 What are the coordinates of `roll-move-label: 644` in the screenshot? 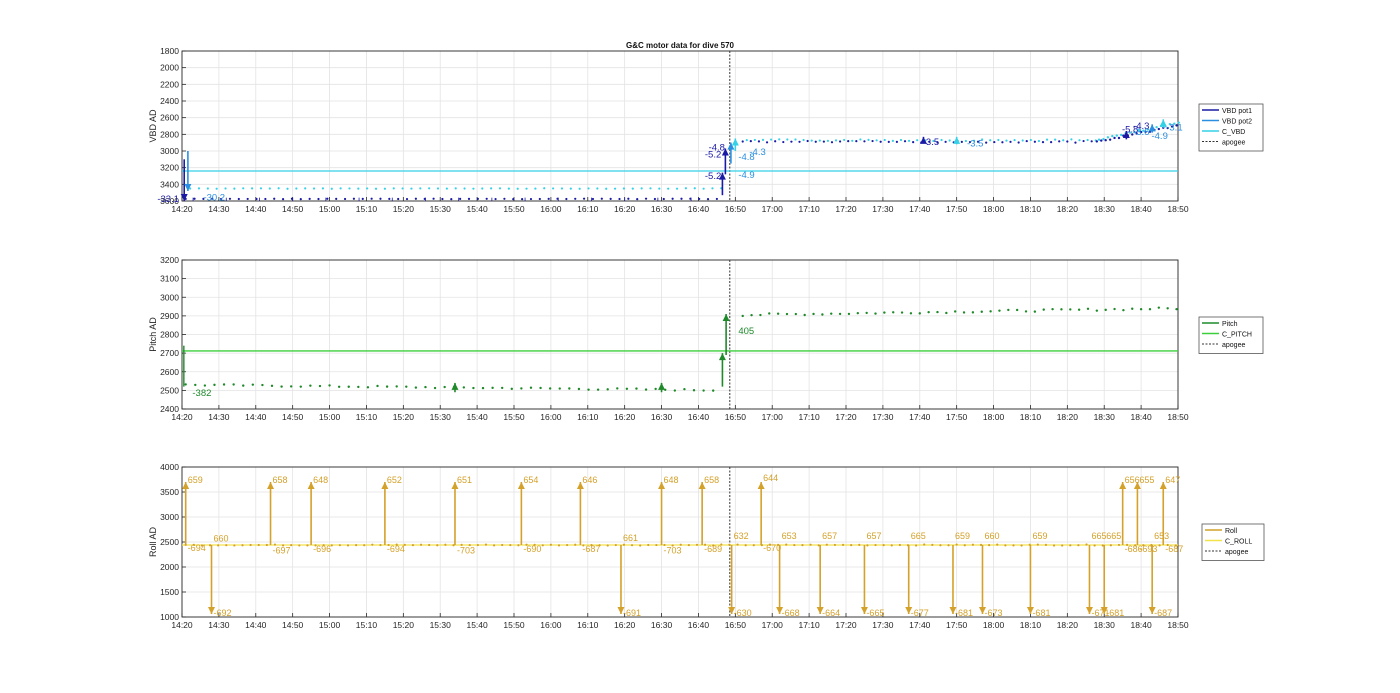 It's located at (770, 478).